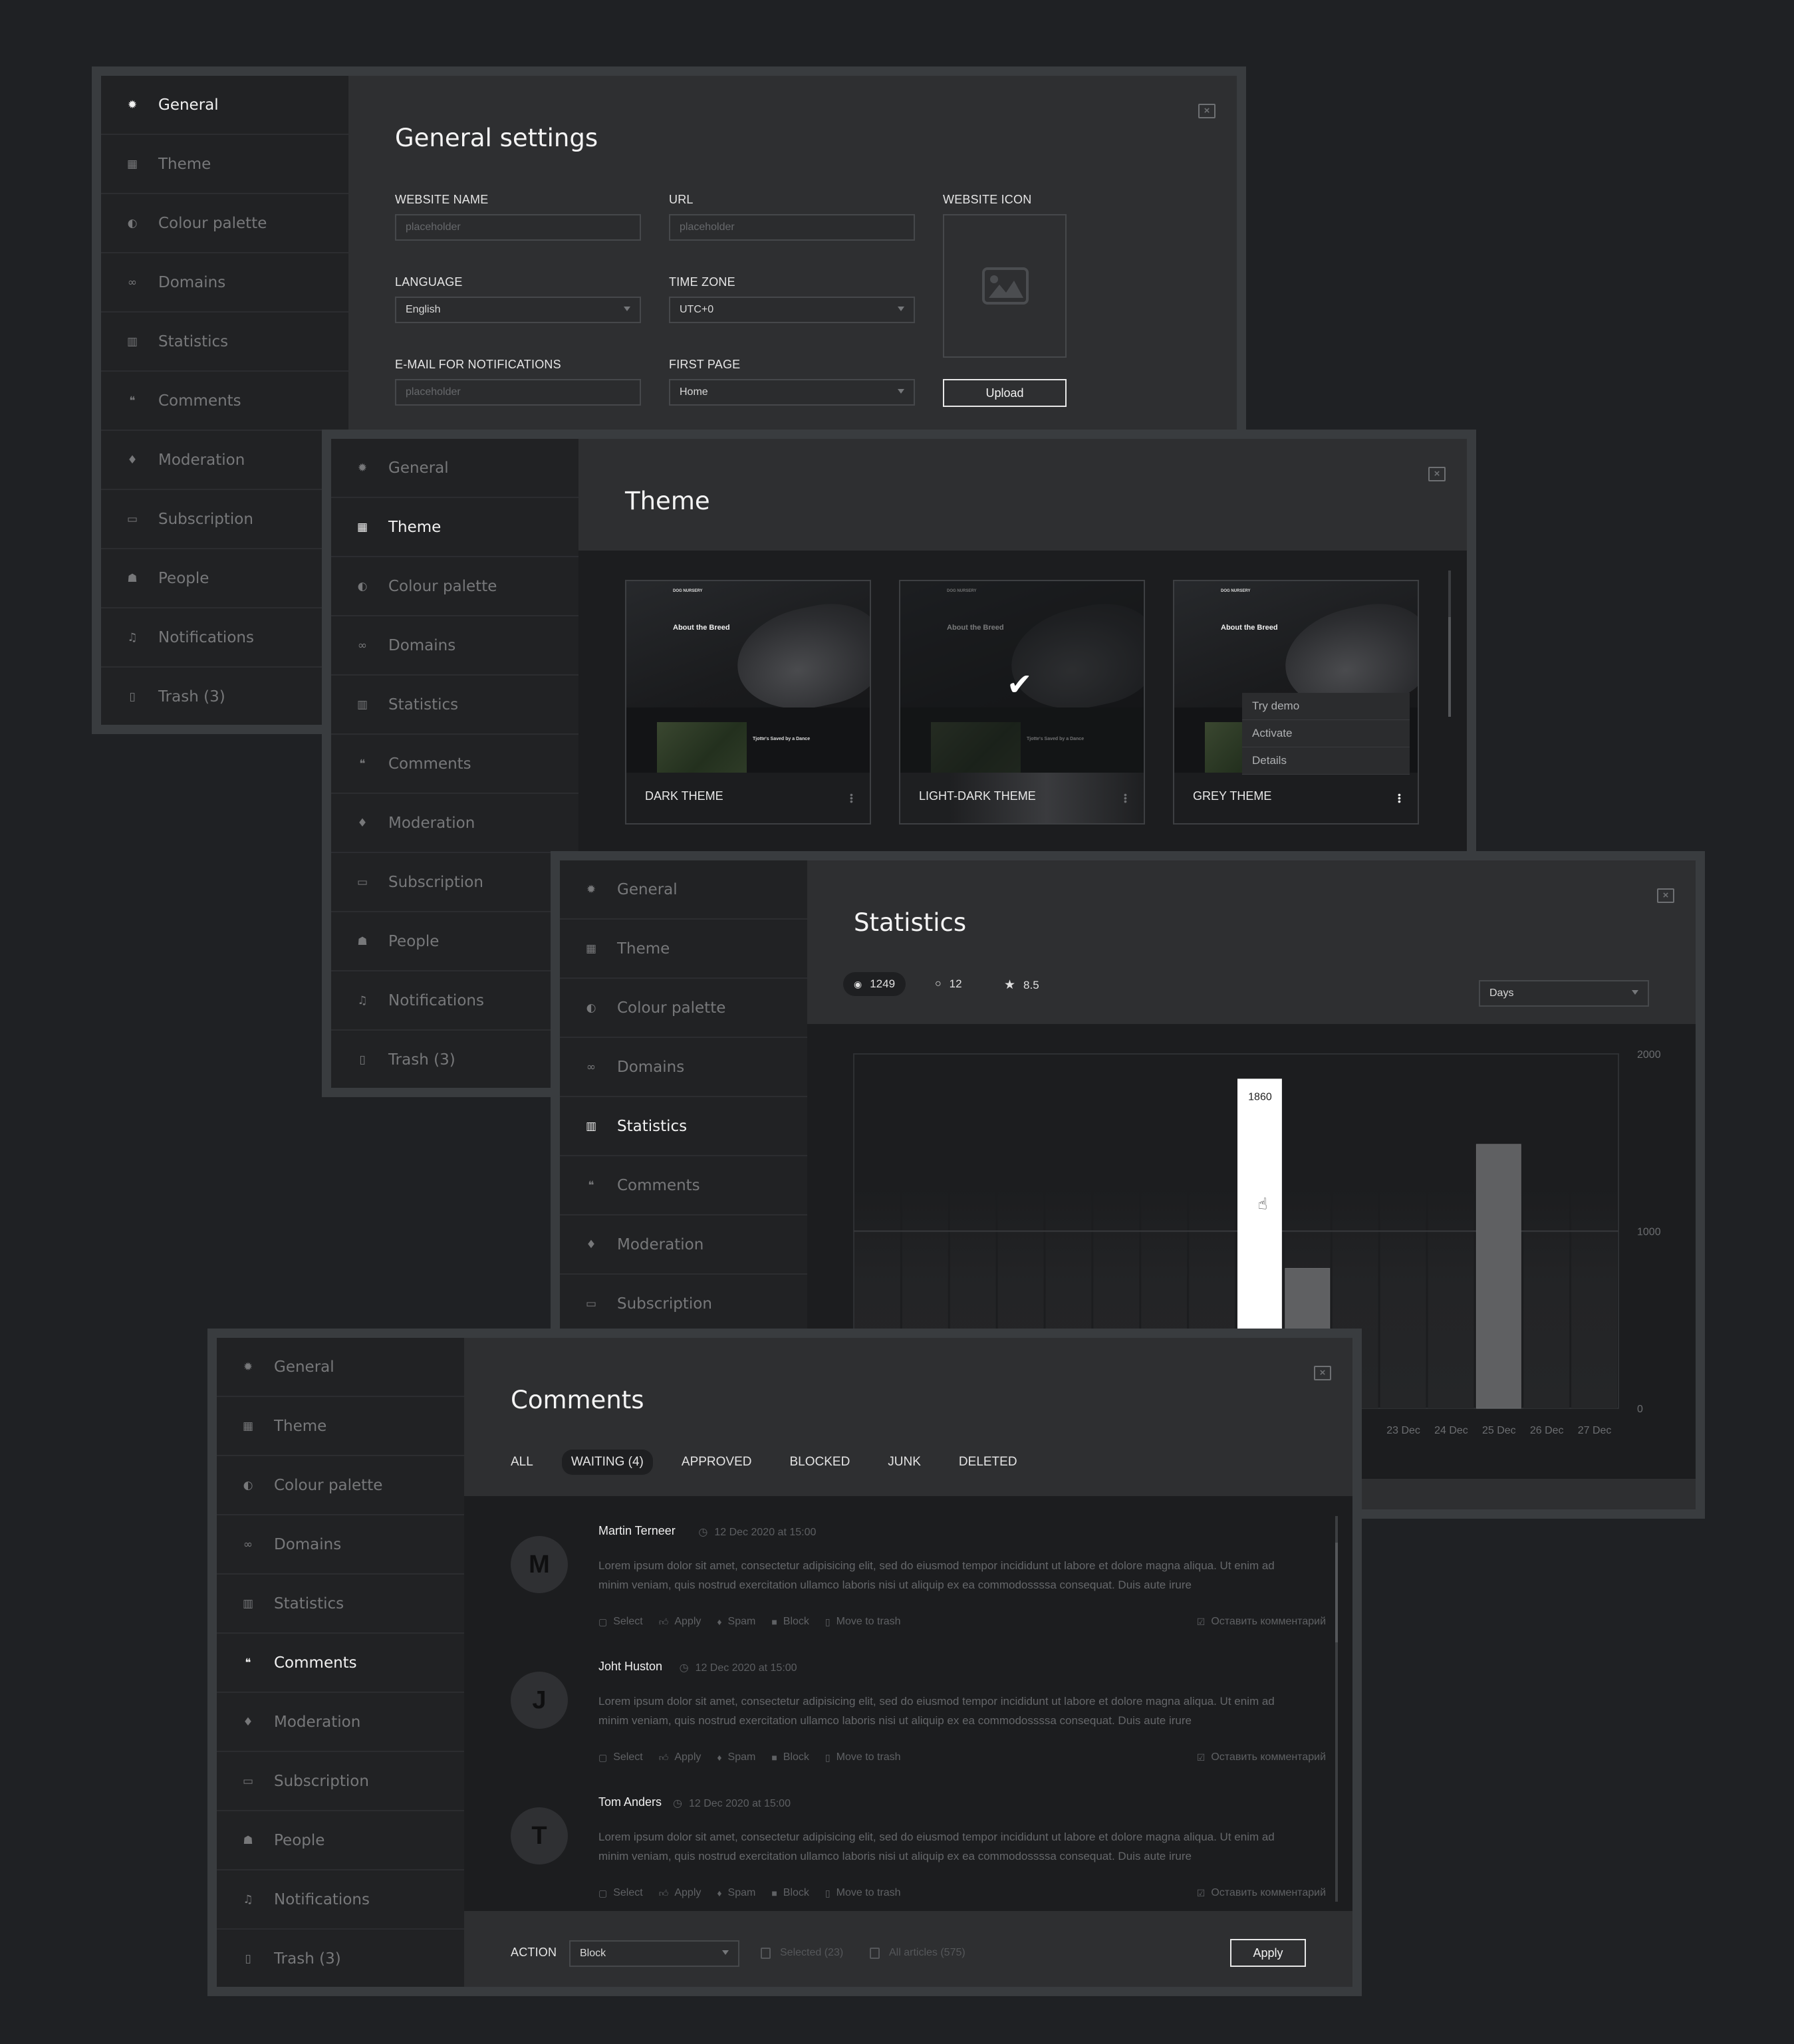 The image size is (1794, 2044). I want to click on menu-item-activate: Activate, so click(1326, 733).